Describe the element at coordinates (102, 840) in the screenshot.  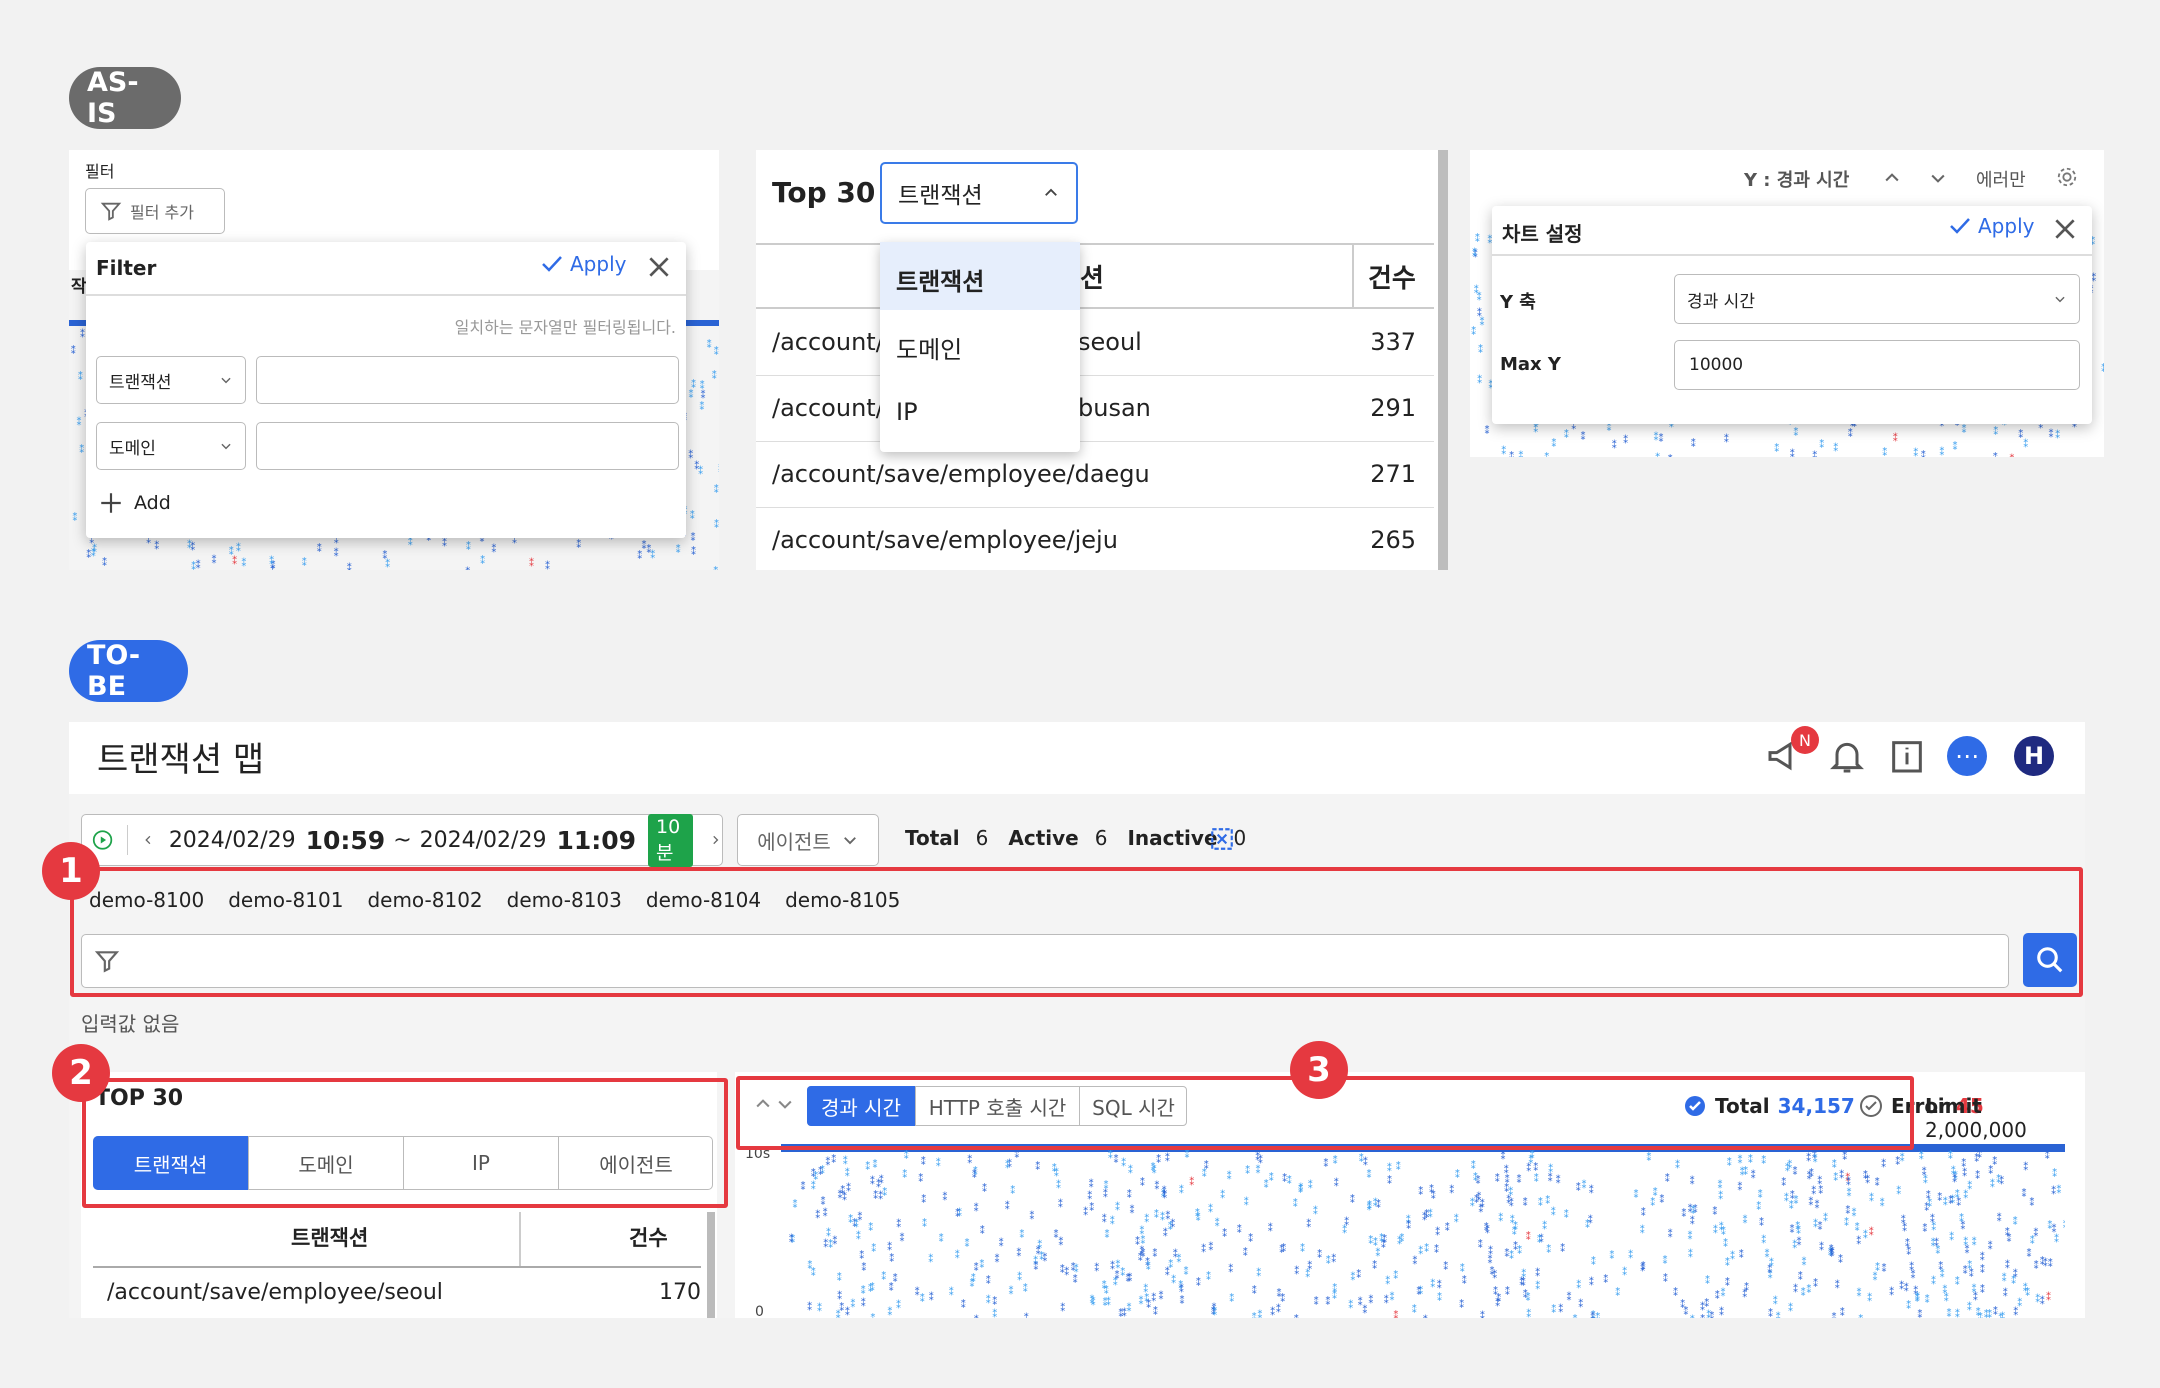
I see `play-icon` at that location.